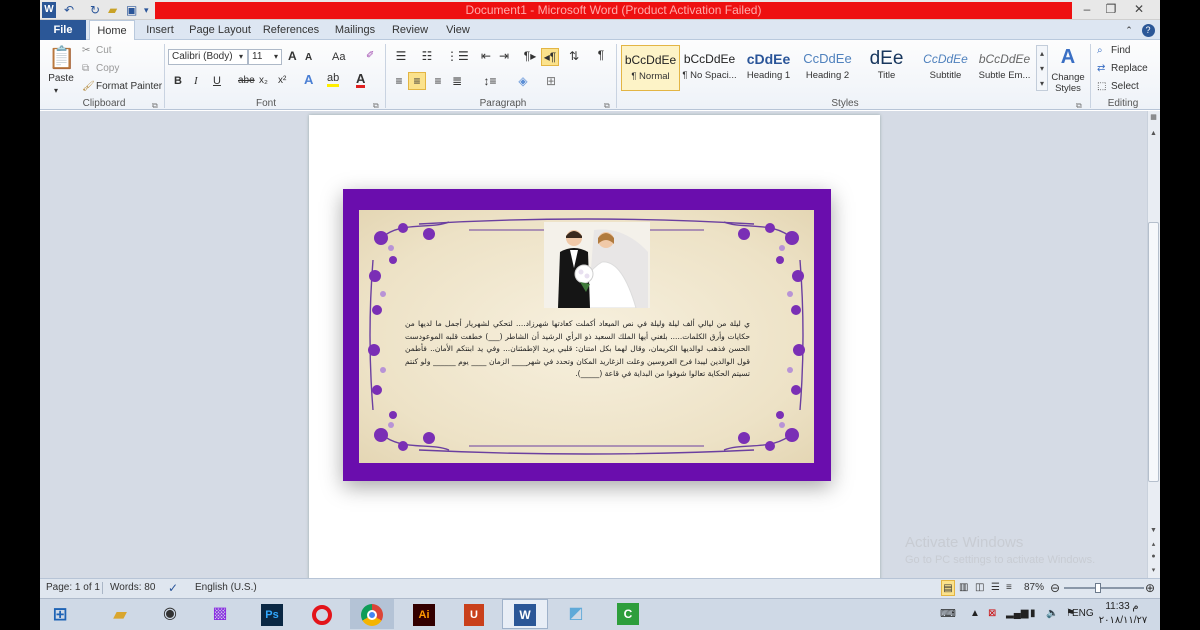  What do you see at coordinates (1122, 607) in the screenshot?
I see `clock-time: 11:33 م` at bounding box center [1122, 607].